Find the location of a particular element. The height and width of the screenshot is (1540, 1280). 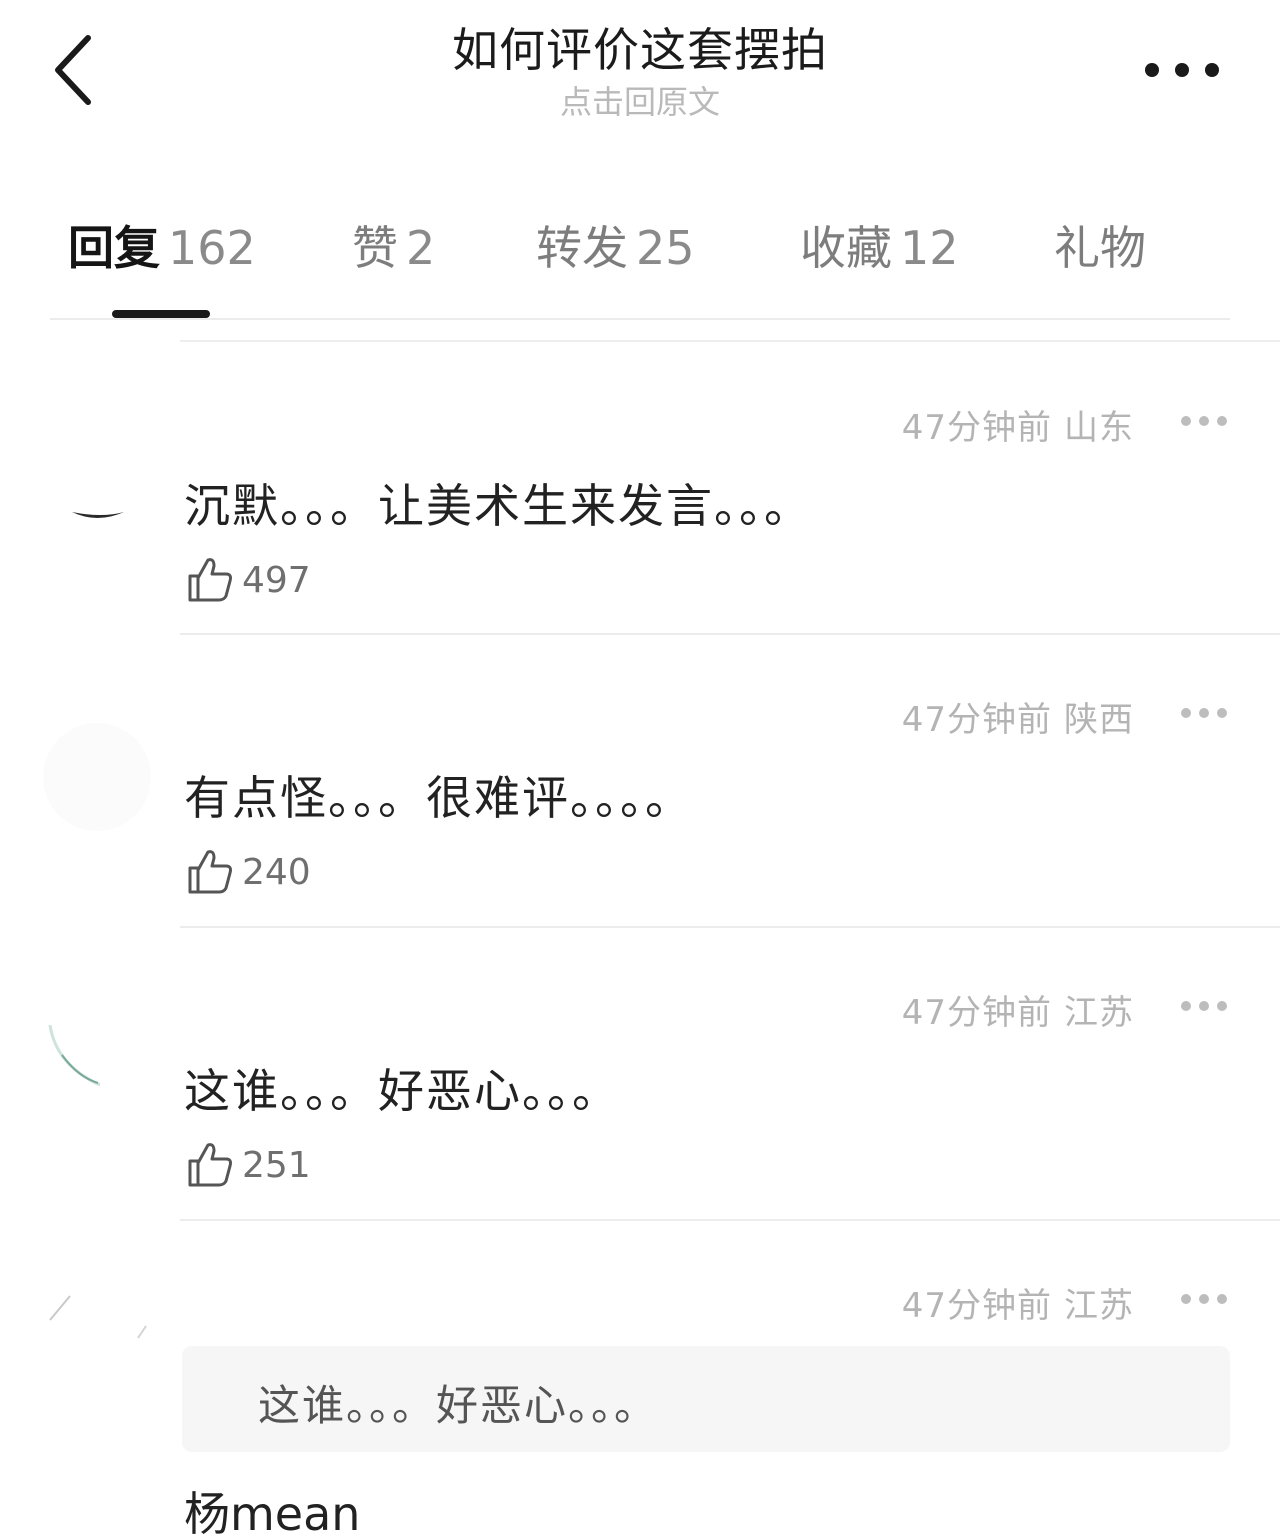

like-button: 240 is located at coordinates (247, 872).